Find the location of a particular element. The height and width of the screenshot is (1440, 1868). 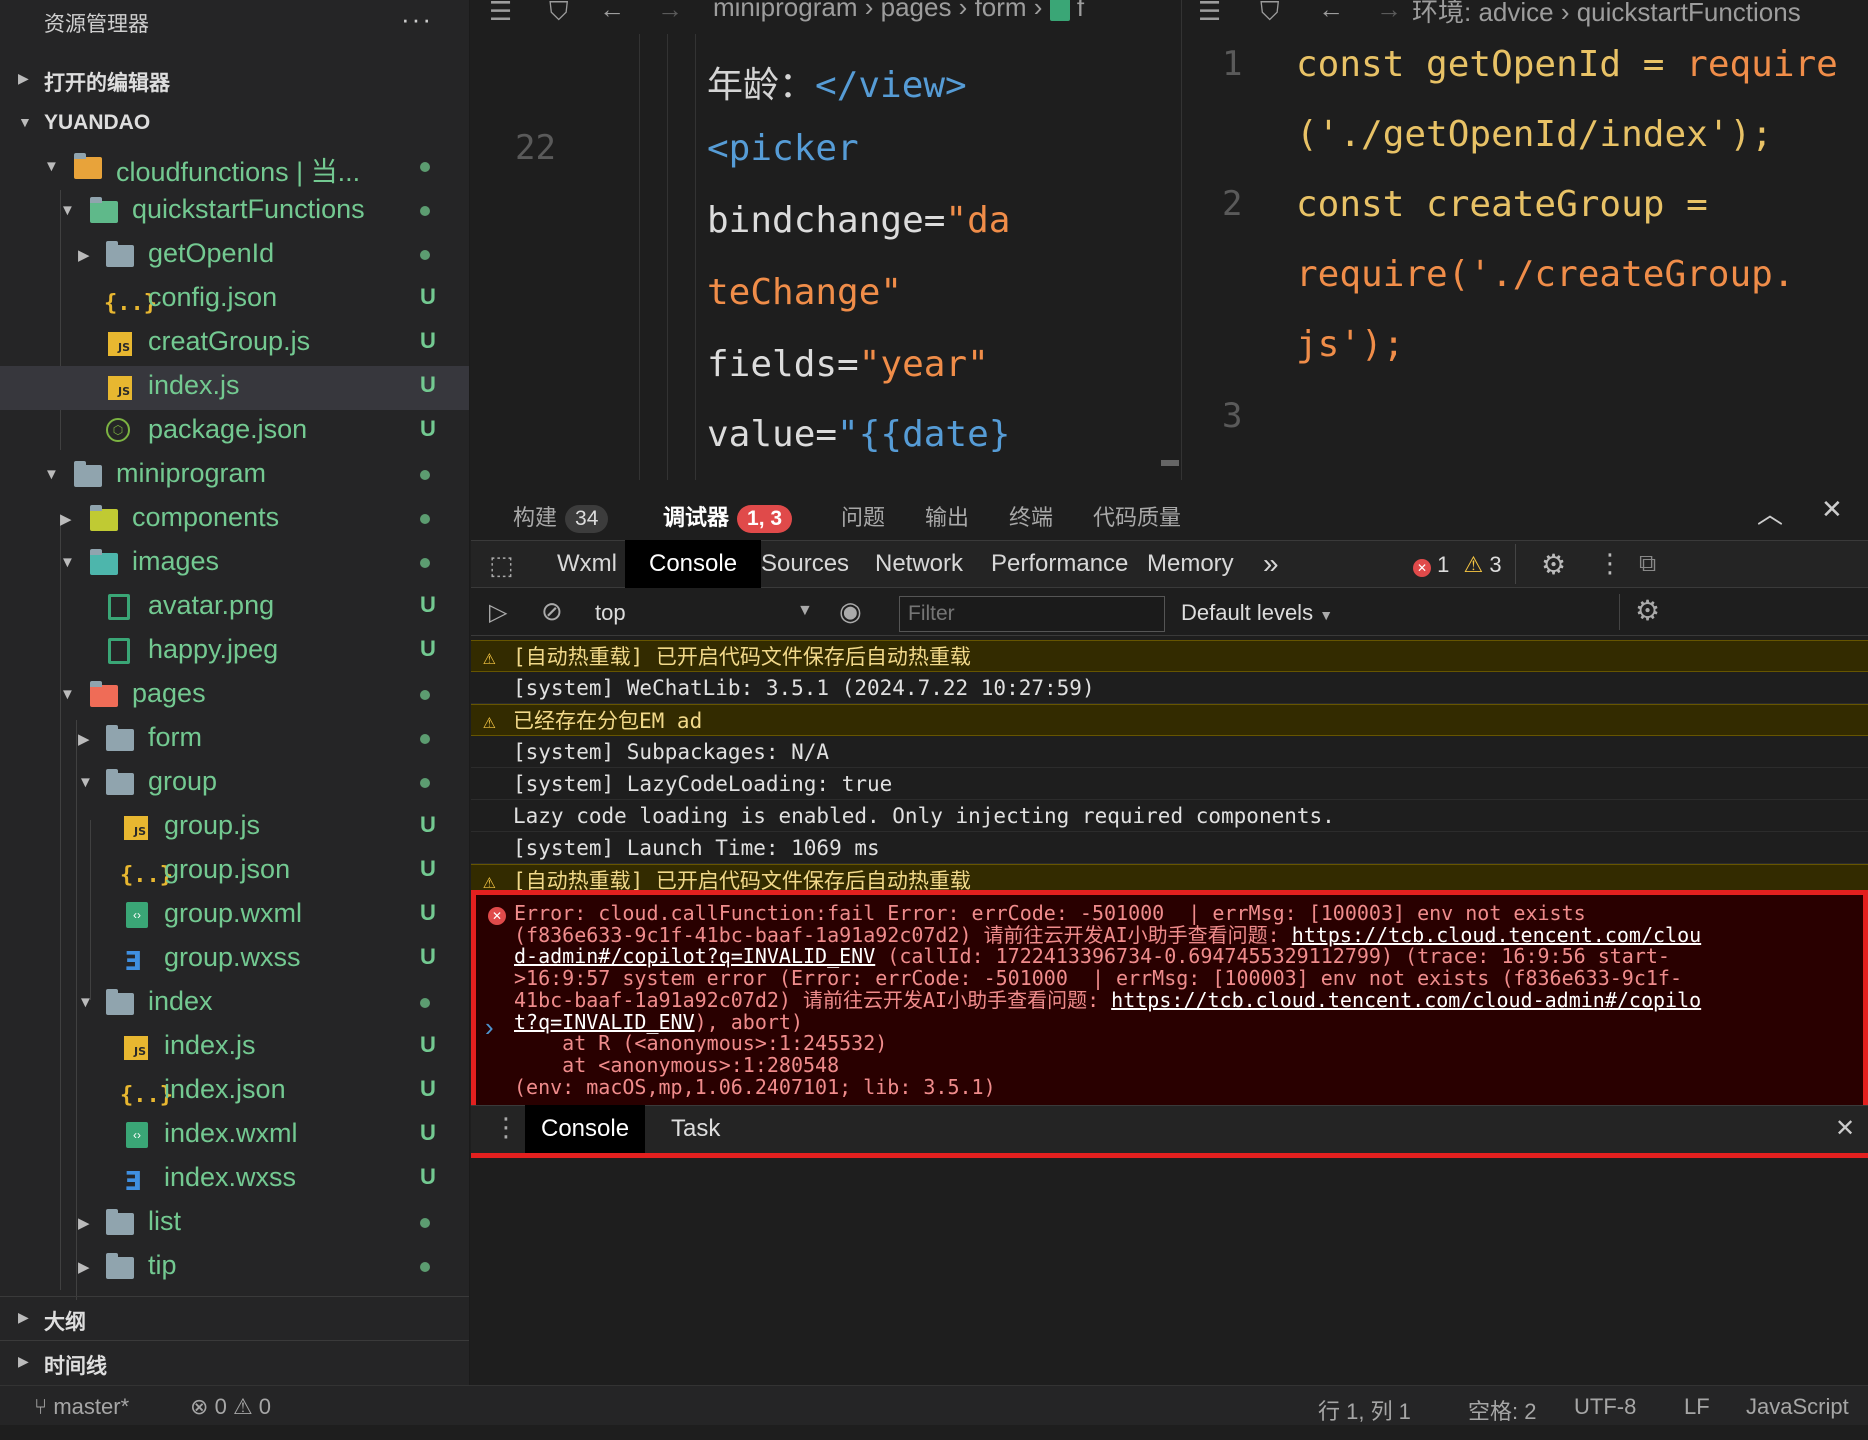

inspect-icon: ⬚ is located at coordinates (501, 565).